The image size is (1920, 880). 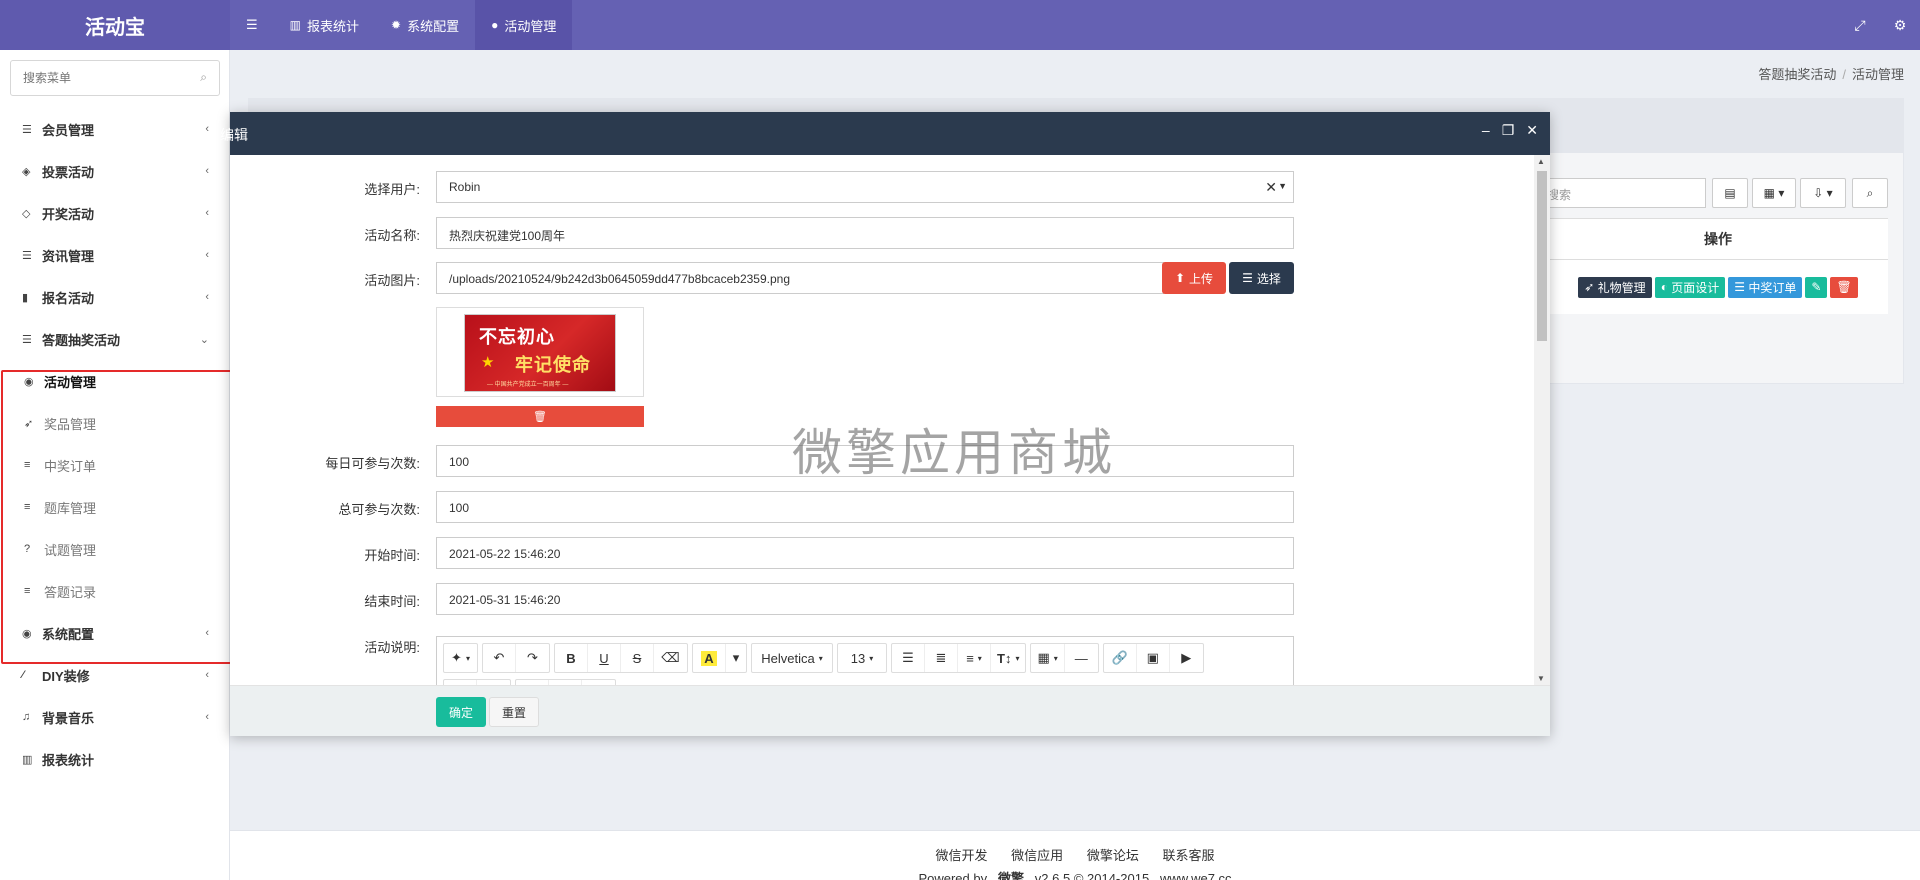 What do you see at coordinates (1008, 658) in the screenshot?
I see `line-height-icon: T↕ ▾` at bounding box center [1008, 658].